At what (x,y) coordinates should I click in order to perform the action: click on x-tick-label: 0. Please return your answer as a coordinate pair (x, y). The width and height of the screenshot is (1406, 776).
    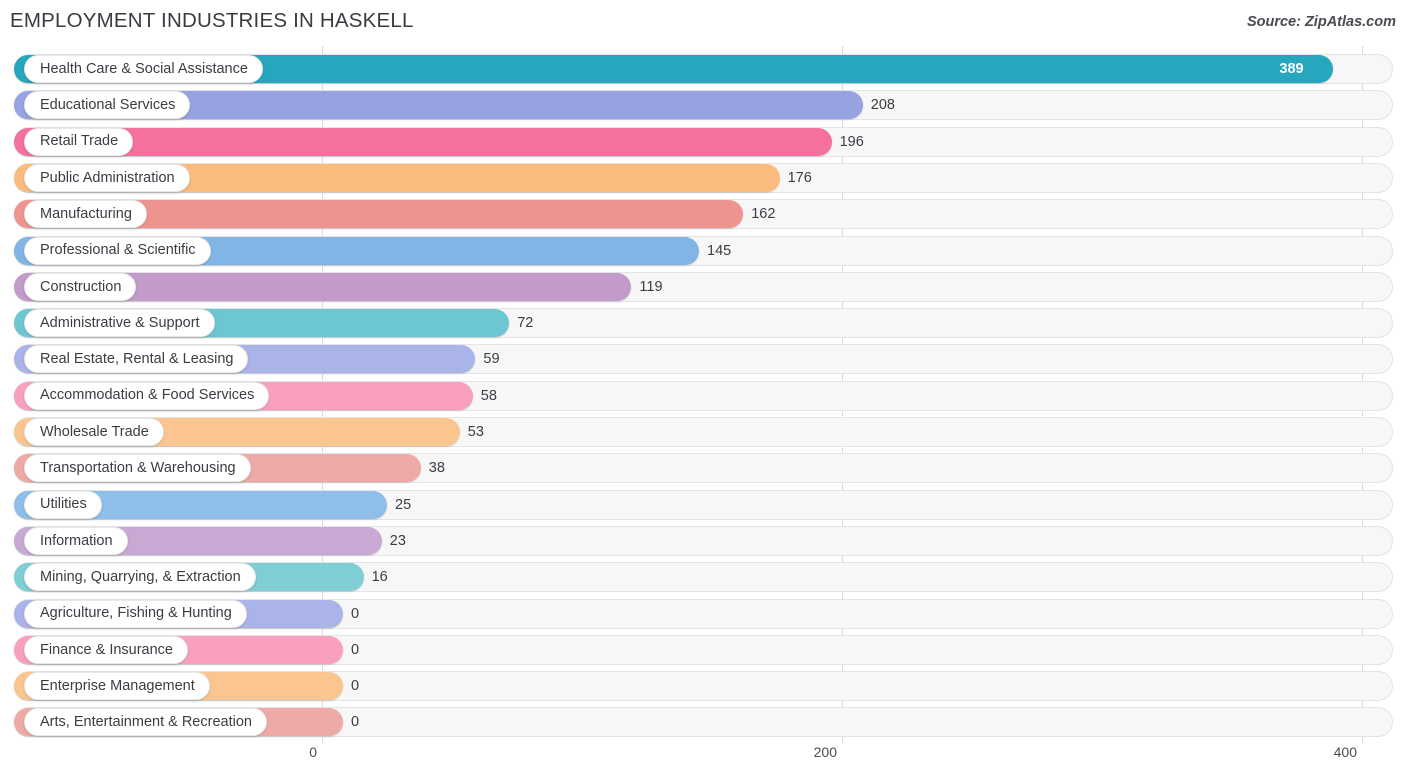
    Looking at the image, I should click on (313, 752).